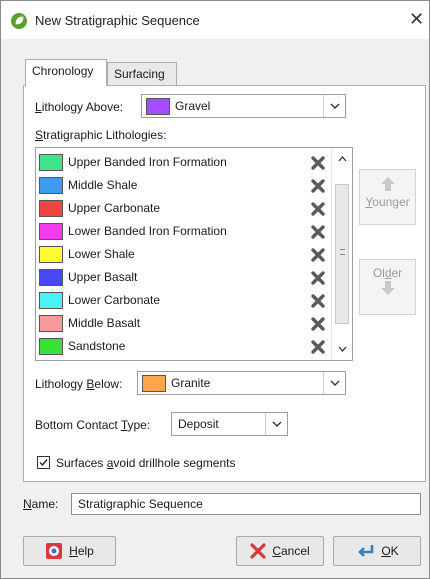 The width and height of the screenshot is (430, 579). Describe the element at coordinates (93, 425) in the screenshot. I see `bottom-contact-label: Bottom Contact Type:` at that location.